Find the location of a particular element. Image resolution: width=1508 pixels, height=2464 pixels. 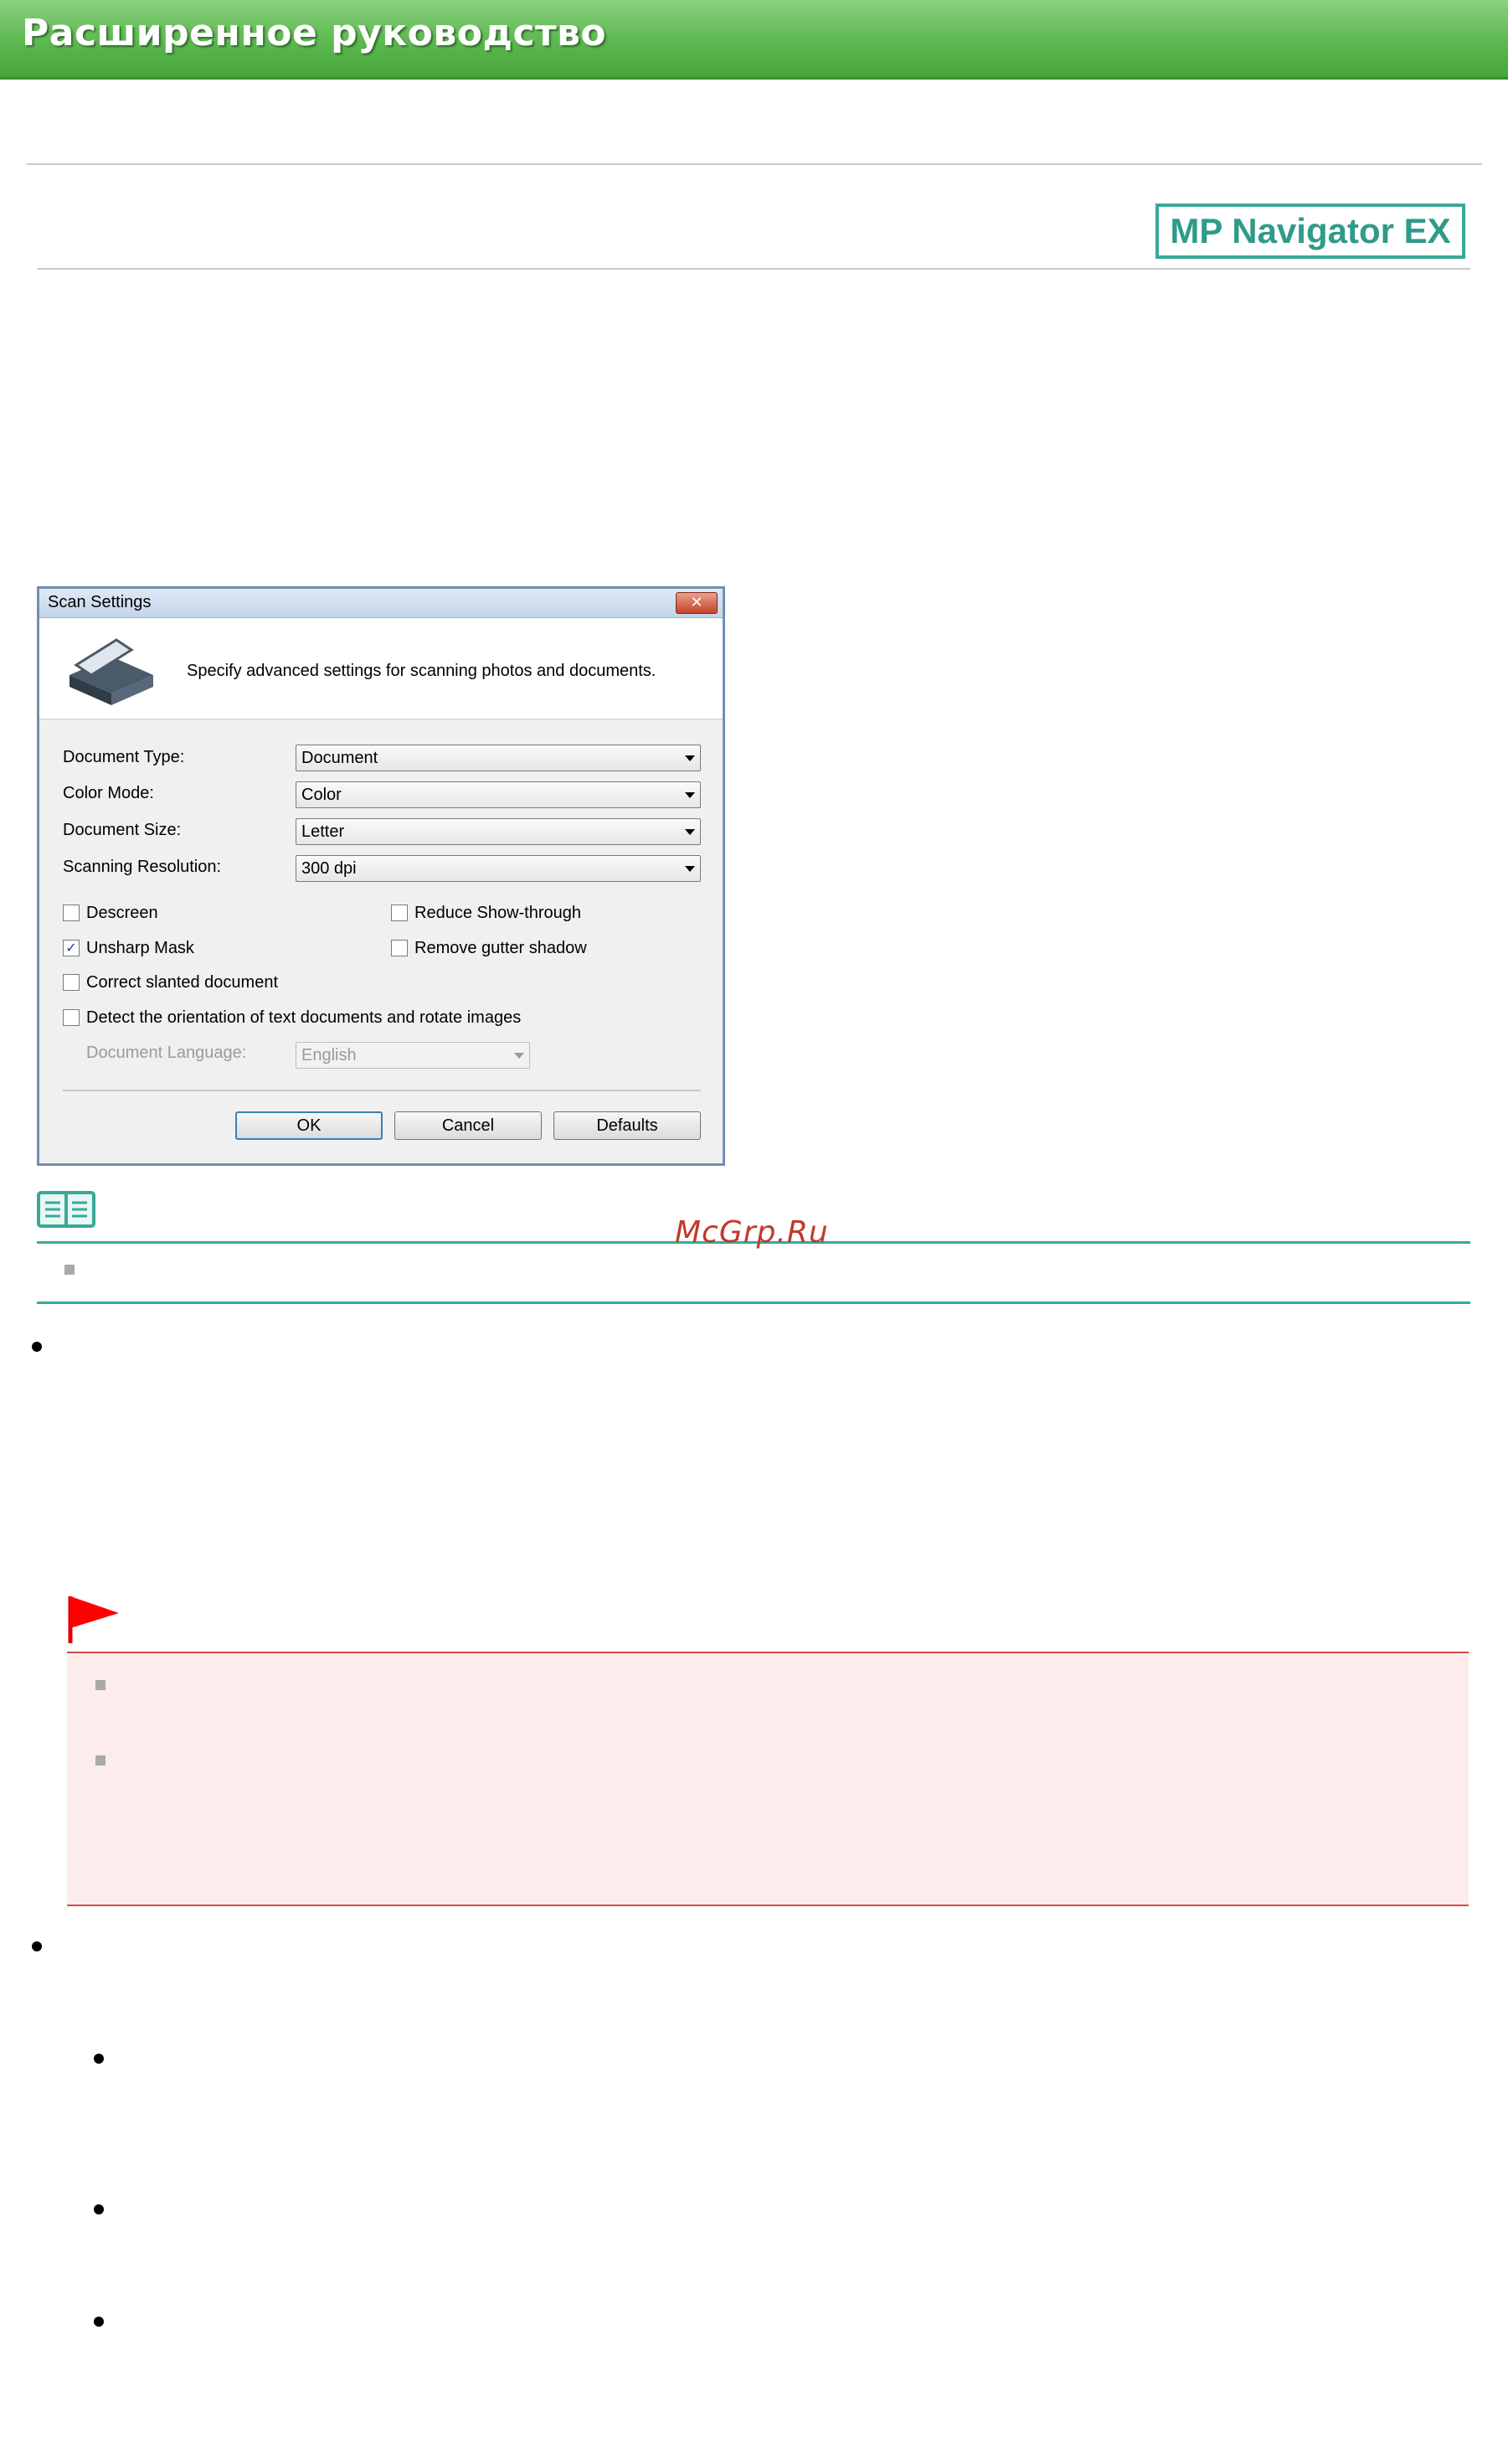

descreen-label: Descreen is located at coordinates (122, 913).